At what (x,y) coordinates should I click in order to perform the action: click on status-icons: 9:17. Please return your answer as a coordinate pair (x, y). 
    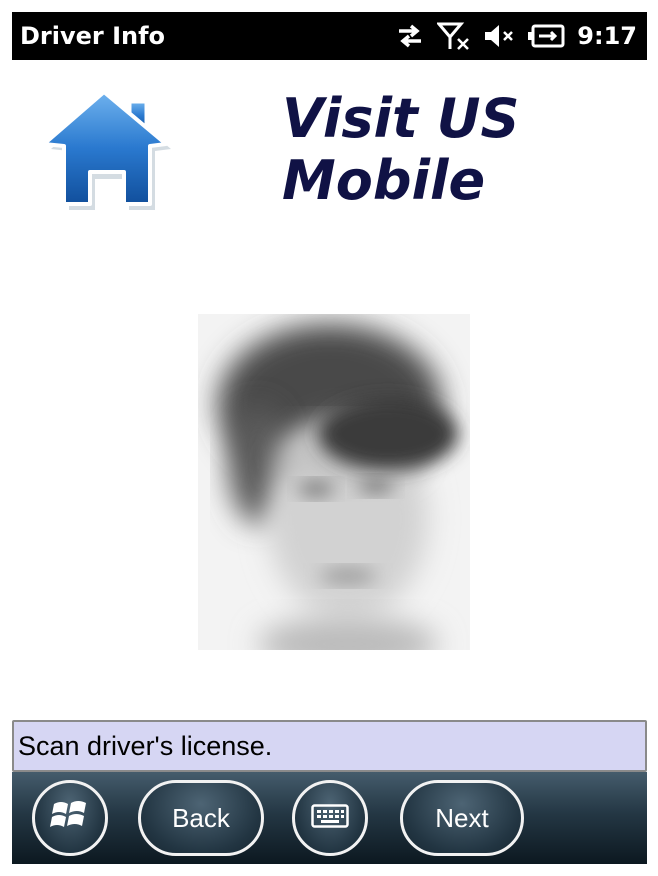
    Looking at the image, I should click on (516, 36).